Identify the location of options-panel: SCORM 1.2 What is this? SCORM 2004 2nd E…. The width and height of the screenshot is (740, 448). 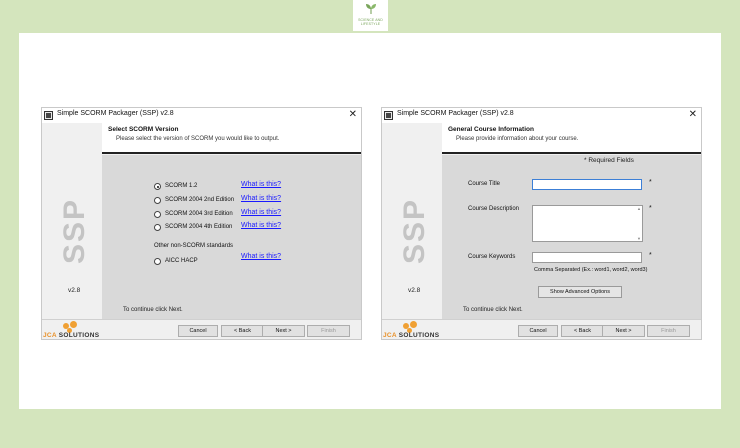
(231, 237).